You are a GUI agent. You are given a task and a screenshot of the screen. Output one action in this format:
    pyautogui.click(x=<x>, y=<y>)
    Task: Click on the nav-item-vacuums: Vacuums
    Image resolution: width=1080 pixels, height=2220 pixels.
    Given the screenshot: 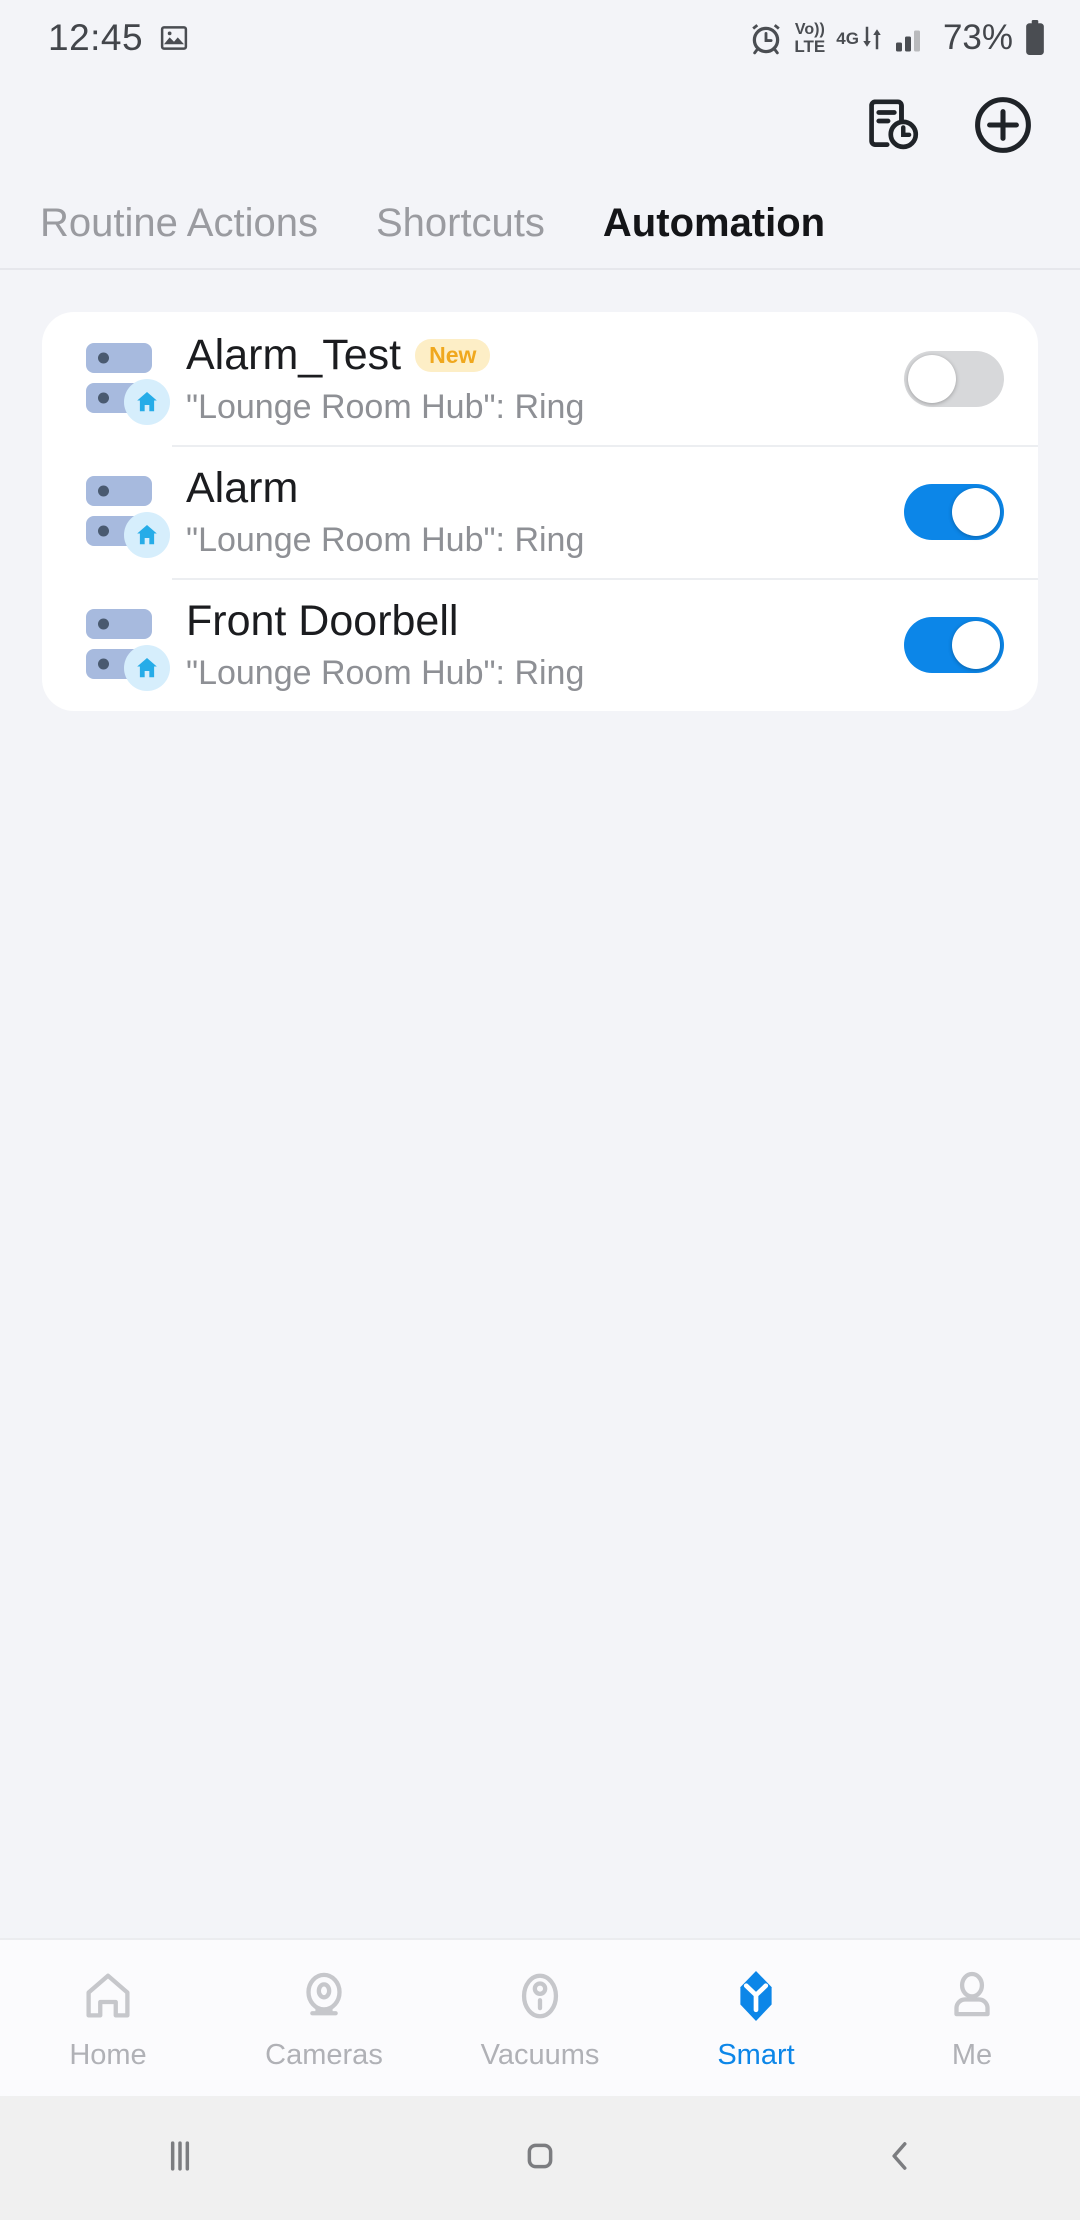 What is the action you would take?
    pyautogui.click(x=540, y=2018)
    